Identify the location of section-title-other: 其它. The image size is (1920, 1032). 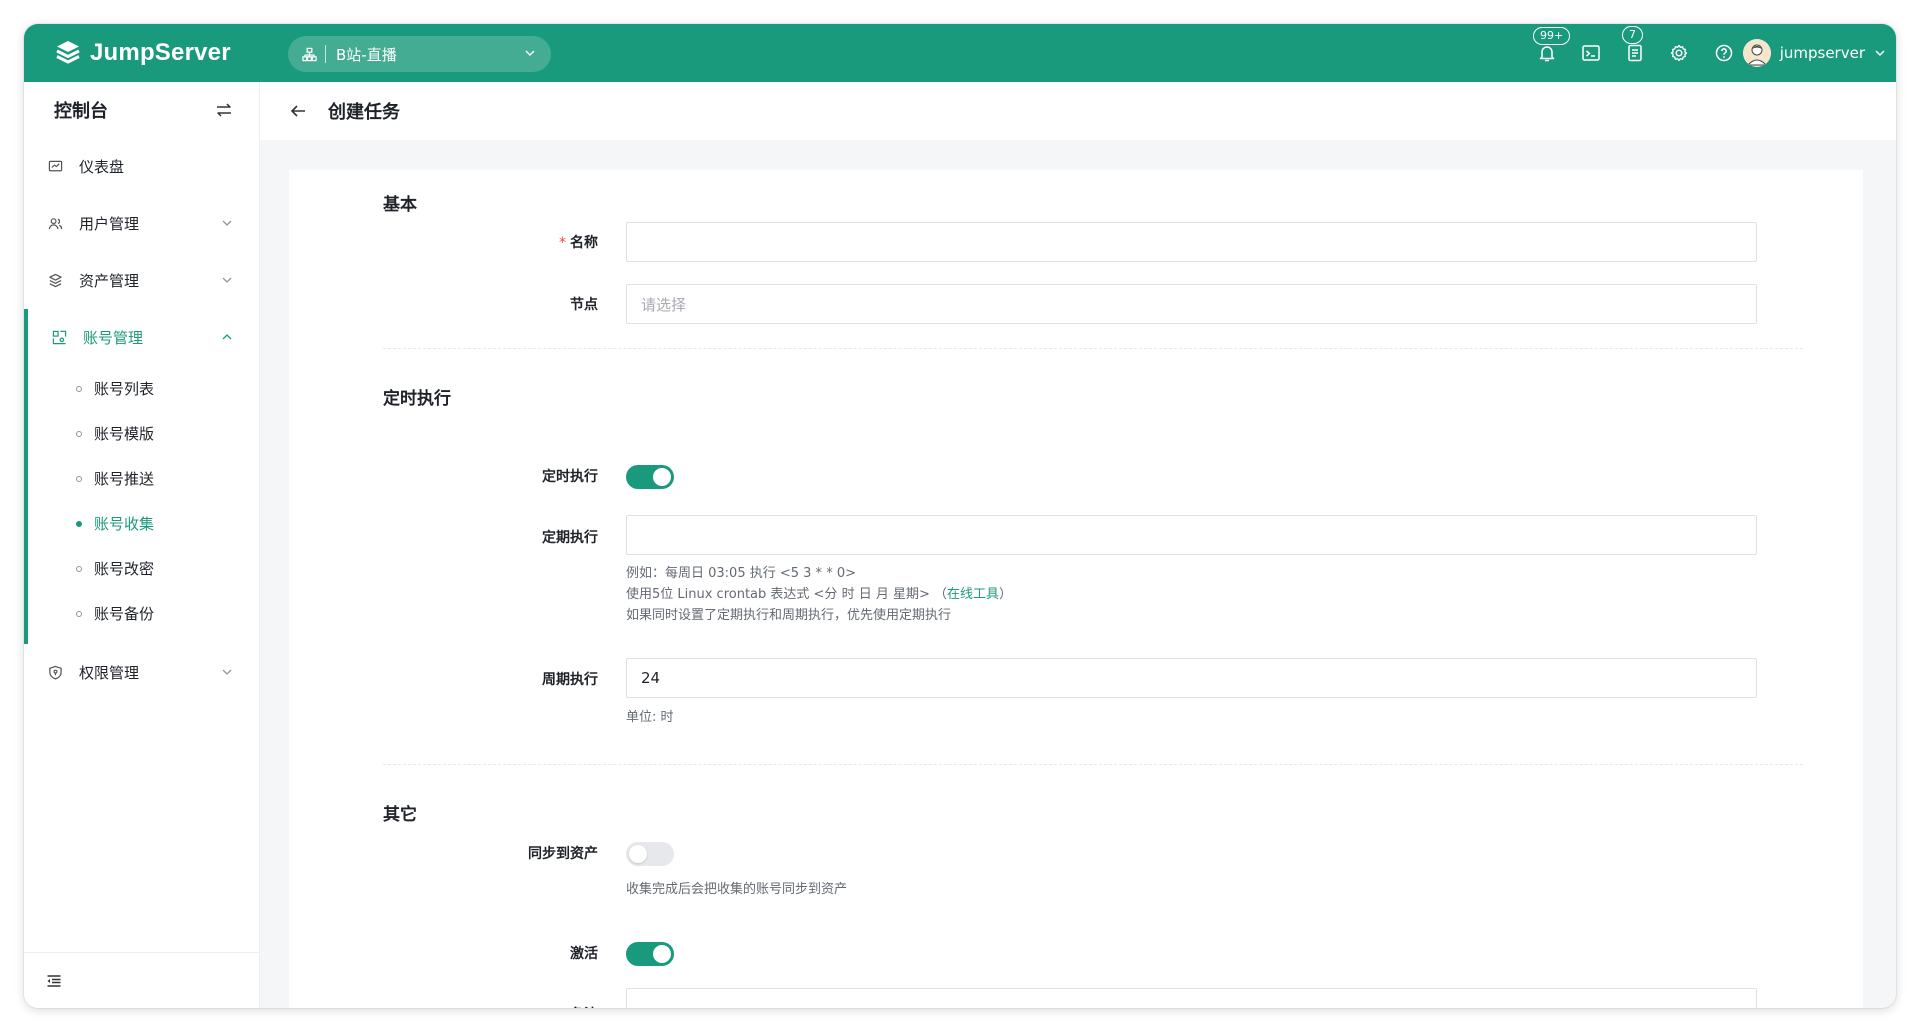
(400, 815).